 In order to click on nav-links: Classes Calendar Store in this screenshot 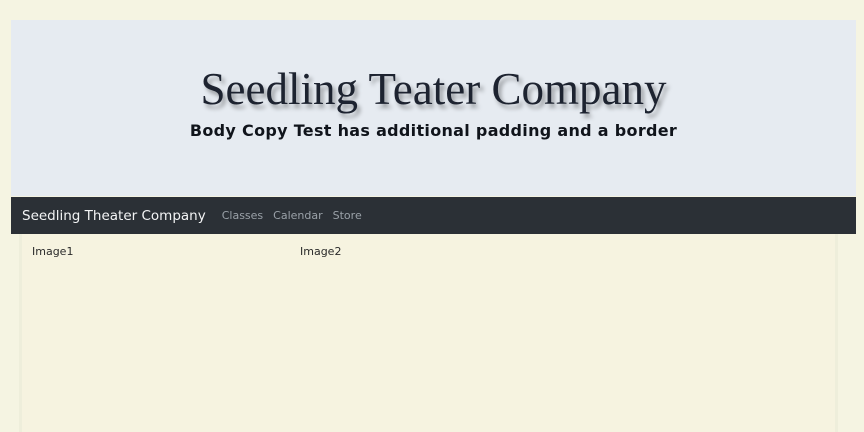, I will do `click(297, 215)`.